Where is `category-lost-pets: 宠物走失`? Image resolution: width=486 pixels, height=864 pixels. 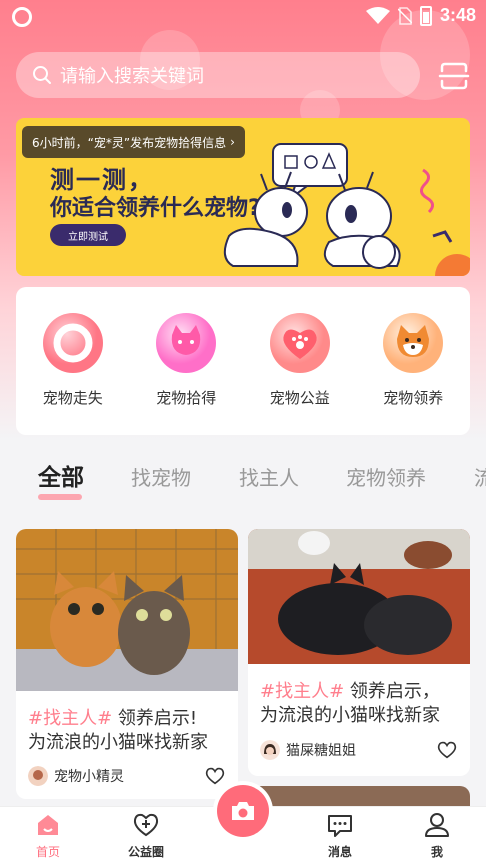
category-lost-pets: 宠物走失 is located at coordinates (73, 373).